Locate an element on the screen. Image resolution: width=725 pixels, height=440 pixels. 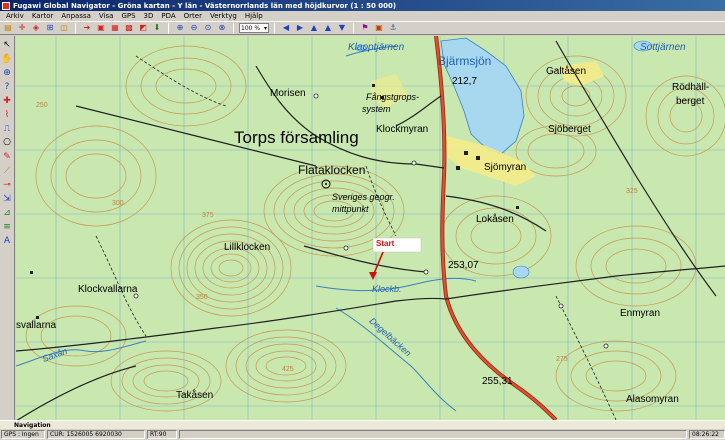
contour-label-300: 300 is located at coordinates (118, 203).